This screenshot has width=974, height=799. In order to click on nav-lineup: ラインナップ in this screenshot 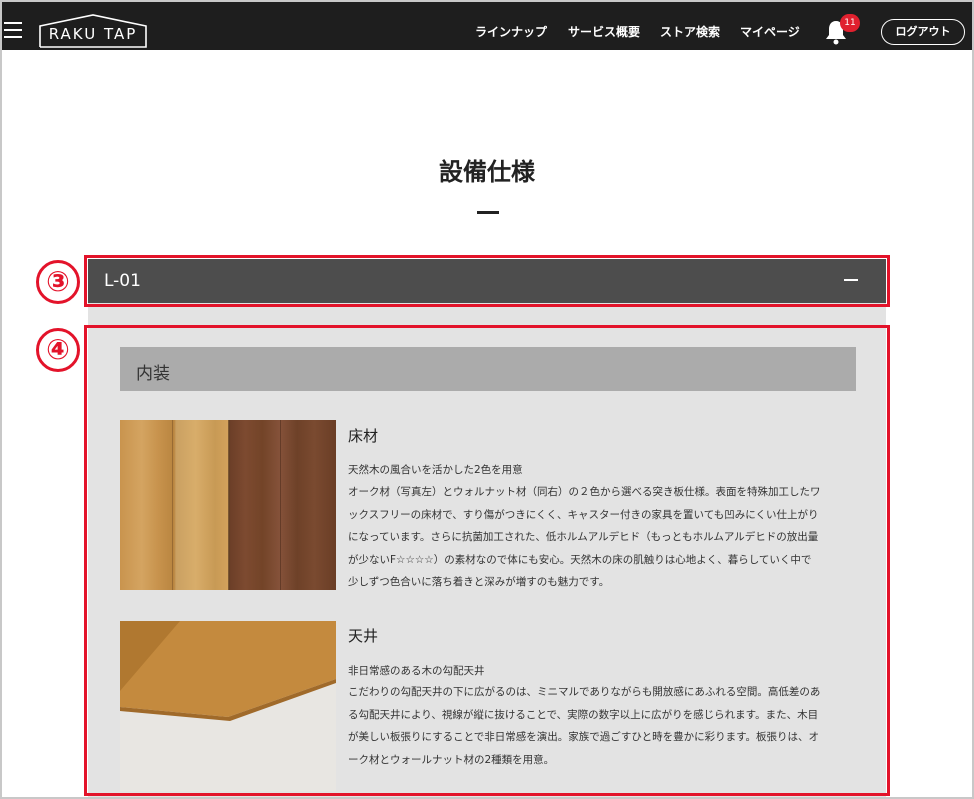, I will do `click(511, 31)`.